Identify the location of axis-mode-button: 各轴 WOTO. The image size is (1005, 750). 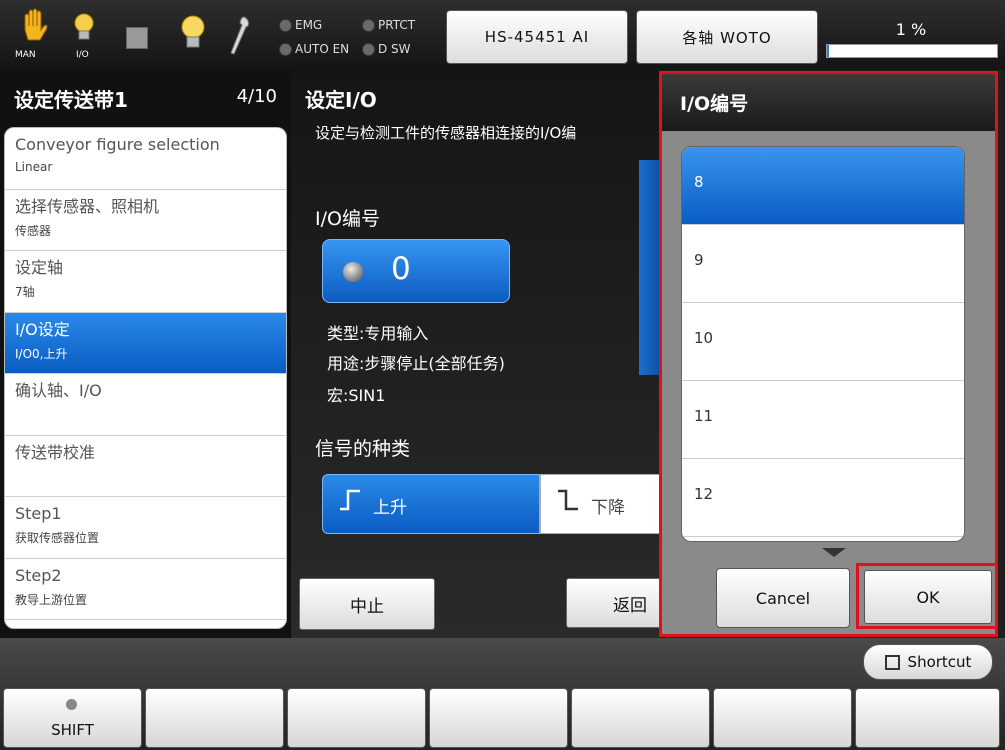
(727, 37).